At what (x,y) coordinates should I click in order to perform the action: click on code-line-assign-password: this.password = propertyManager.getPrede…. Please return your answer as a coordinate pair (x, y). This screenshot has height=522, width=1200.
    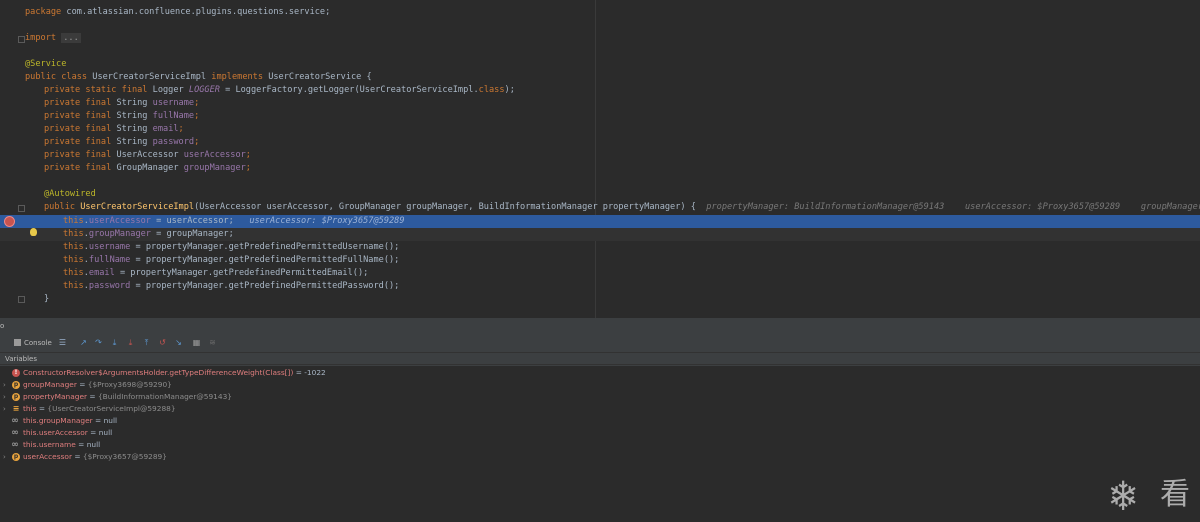
    Looking at the image, I should click on (231, 286).